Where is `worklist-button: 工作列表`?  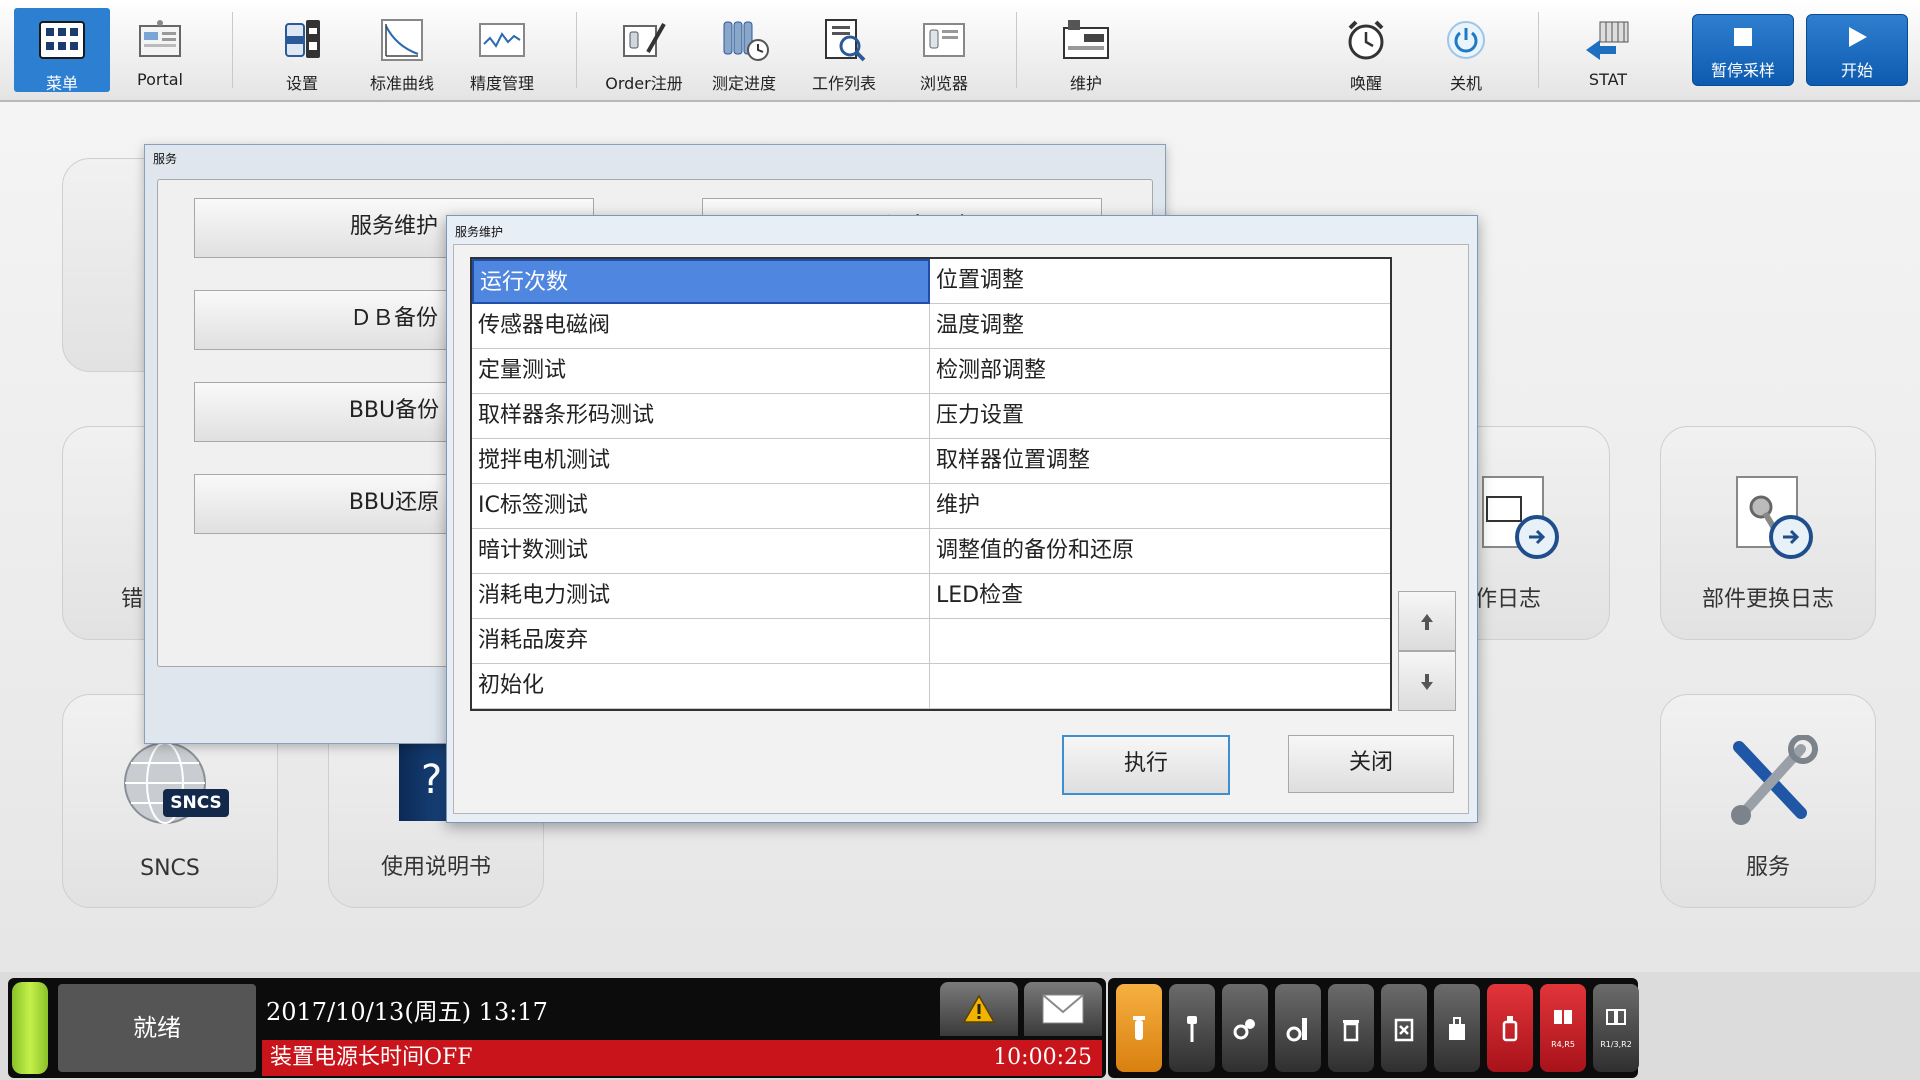 worklist-button: 工作列表 is located at coordinates (844, 50).